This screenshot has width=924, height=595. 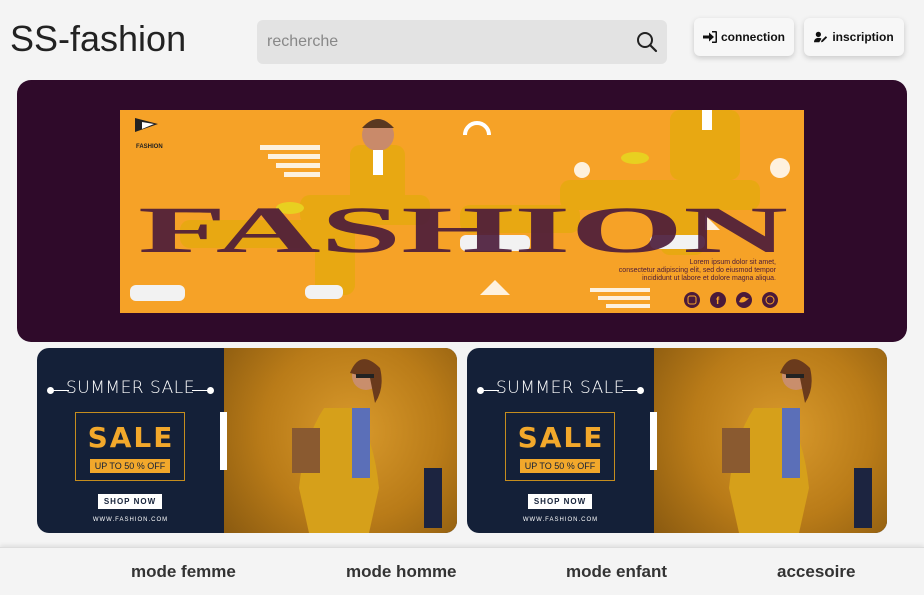 I want to click on nav-mode-enfant: mode enfant, so click(x=616, y=572).